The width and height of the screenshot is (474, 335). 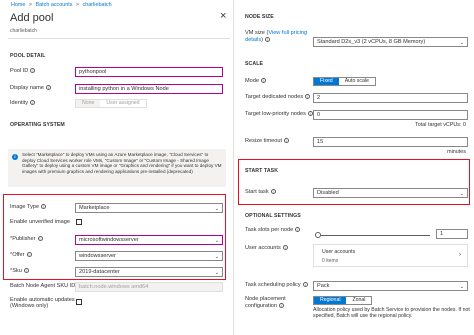 What do you see at coordinates (97, 5) in the screenshot?
I see `breadcrumb-charliebatch: charliebatch` at bounding box center [97, 5].